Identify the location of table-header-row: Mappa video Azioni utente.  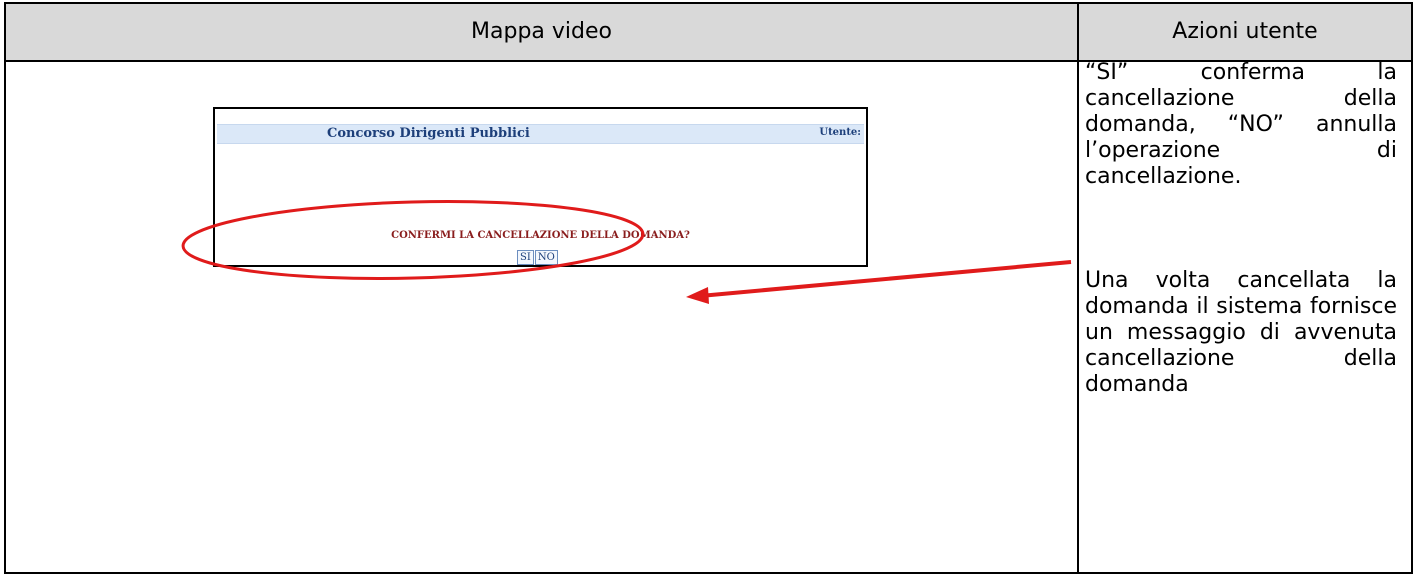
(708, 33).